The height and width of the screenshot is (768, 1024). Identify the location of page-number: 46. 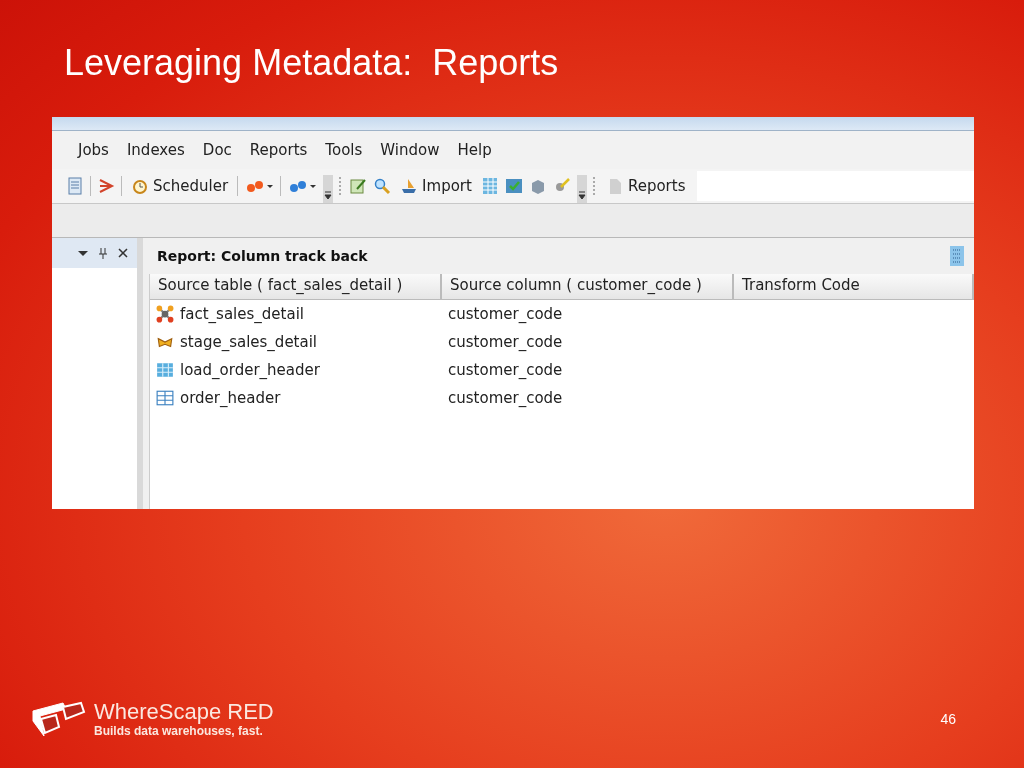
(948, 719).